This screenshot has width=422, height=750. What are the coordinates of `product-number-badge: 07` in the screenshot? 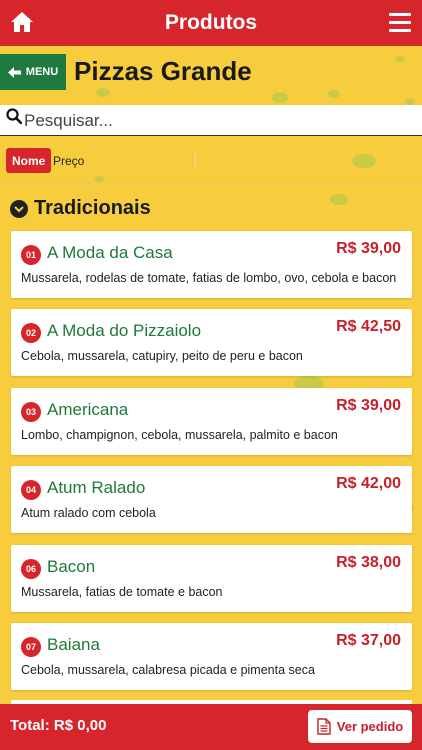 It's located at (31, 647).